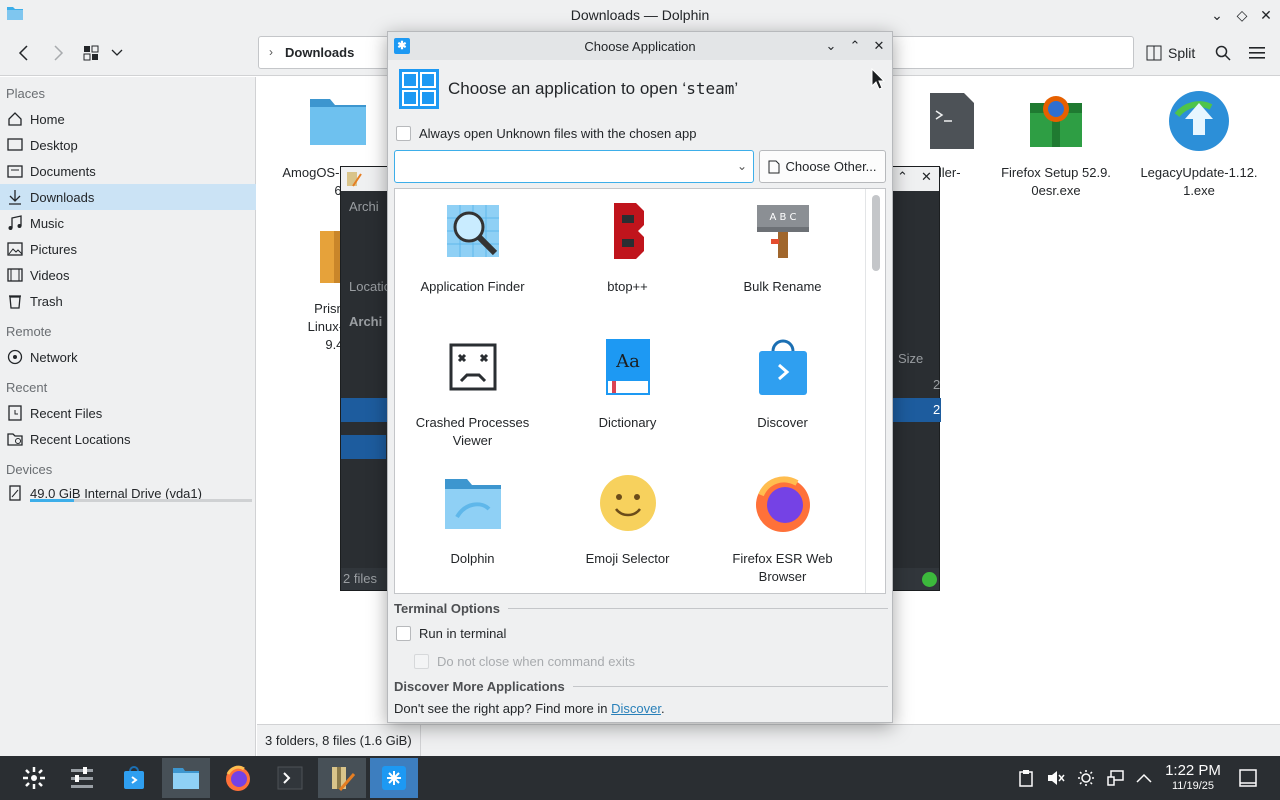  What do you see at coordinates (1217, 15) in the screenshot?
I see `minimize-button: ⌄` at bounding box center [1217, 15].